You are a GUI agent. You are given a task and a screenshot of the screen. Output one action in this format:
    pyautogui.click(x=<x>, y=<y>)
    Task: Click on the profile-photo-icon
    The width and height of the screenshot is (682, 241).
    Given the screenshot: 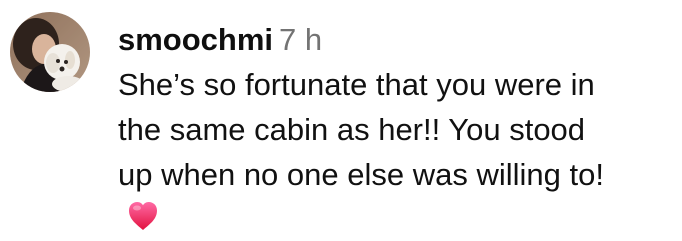 What is the action you would take?
    pyautogui.click(x=50, y=52)
    